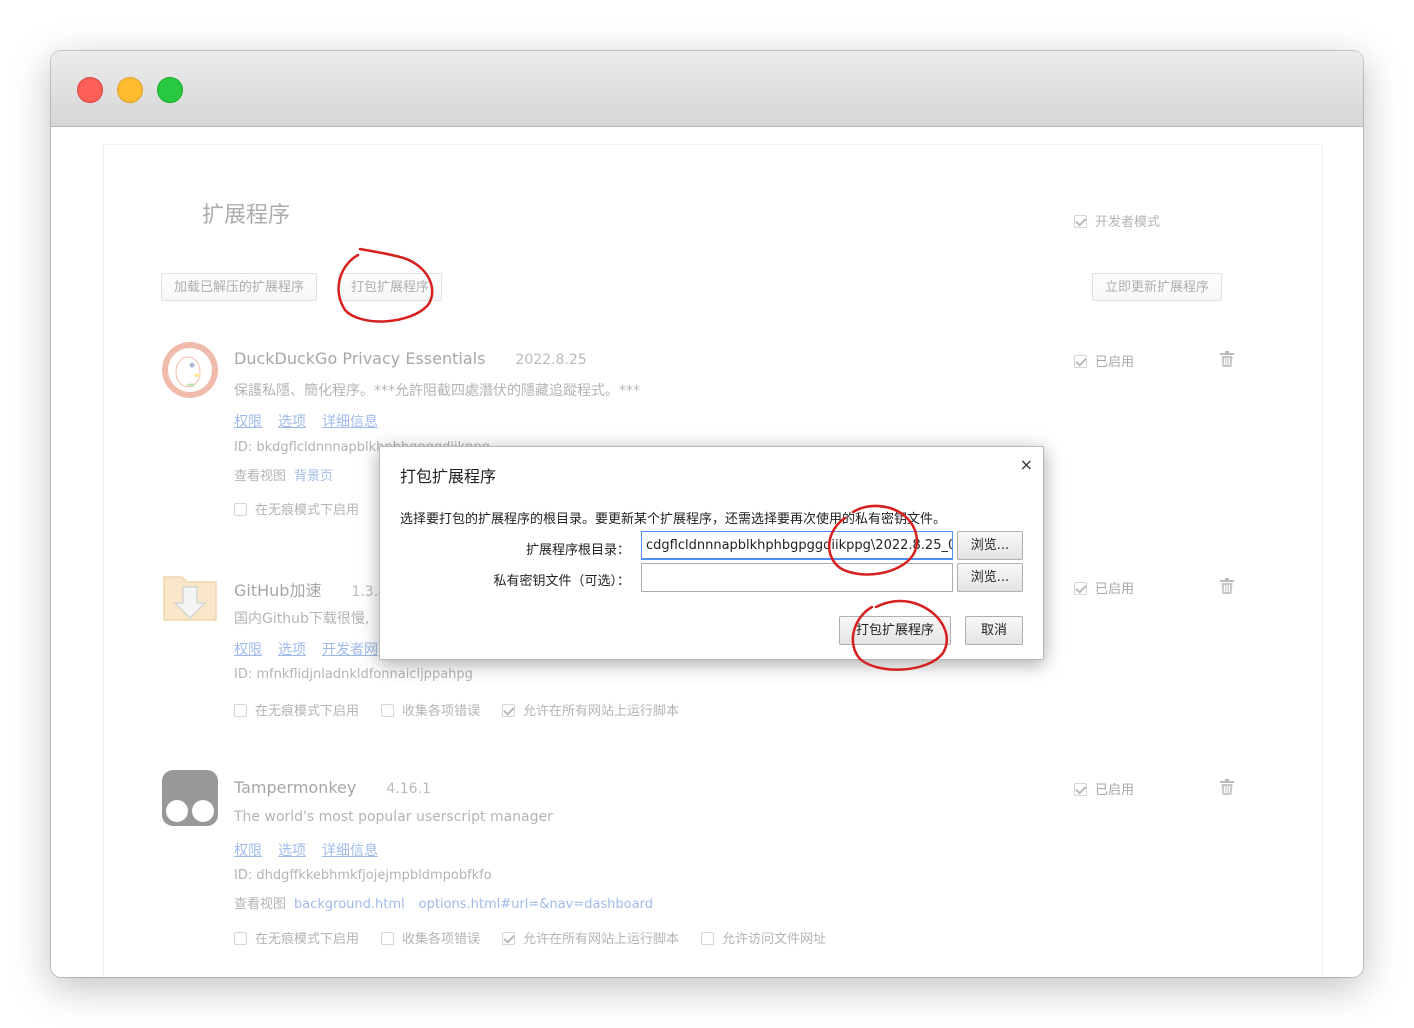 This screenshot has height=1028, width=1414. I want to click on background-html-link: background.html, so click(349, 904).